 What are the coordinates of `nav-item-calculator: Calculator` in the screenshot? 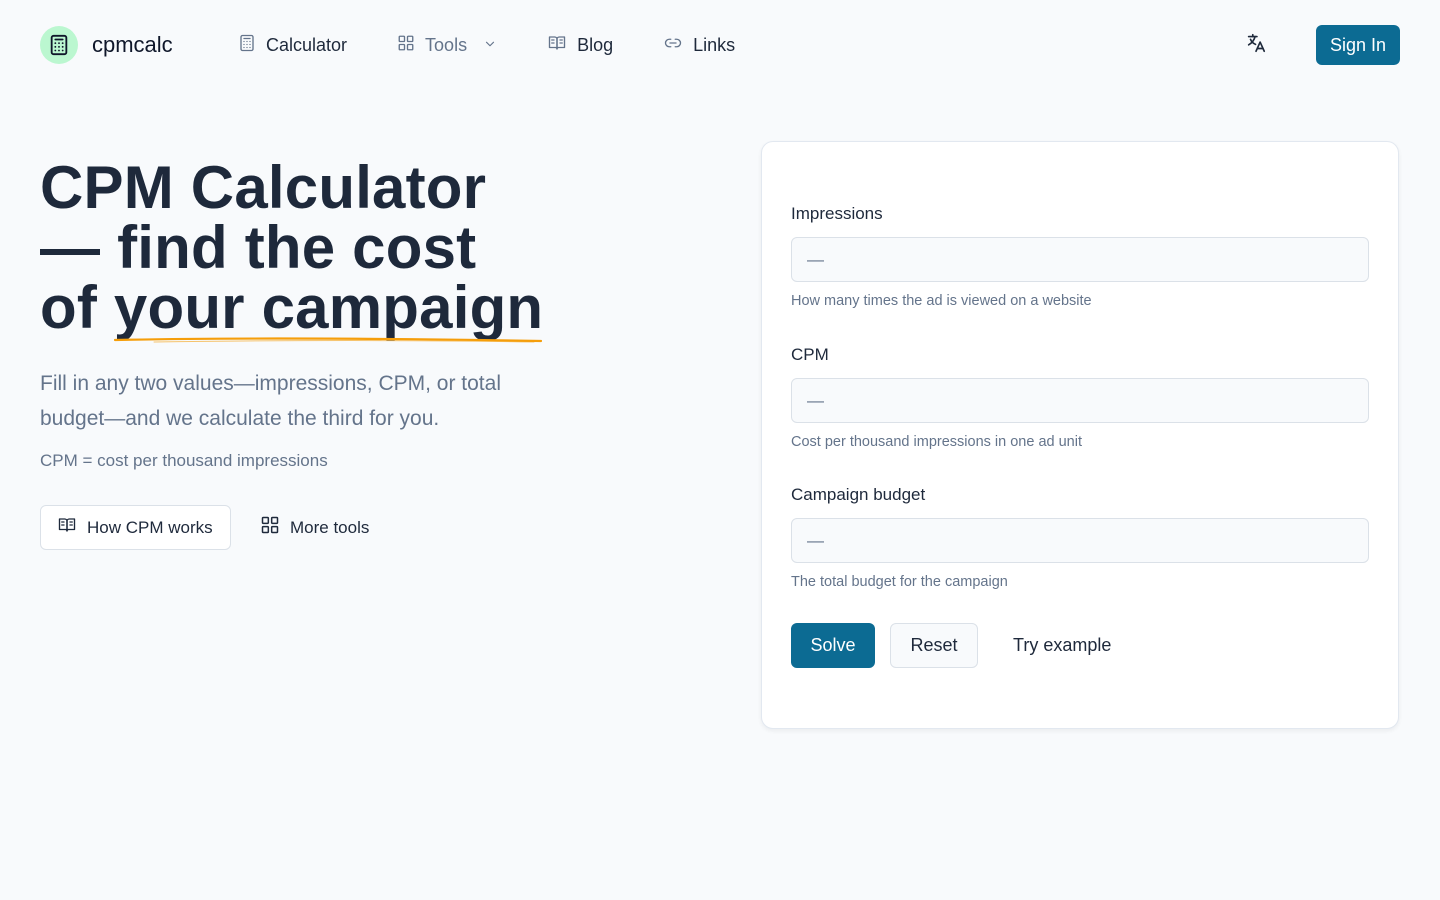 It's located at (292, 45).